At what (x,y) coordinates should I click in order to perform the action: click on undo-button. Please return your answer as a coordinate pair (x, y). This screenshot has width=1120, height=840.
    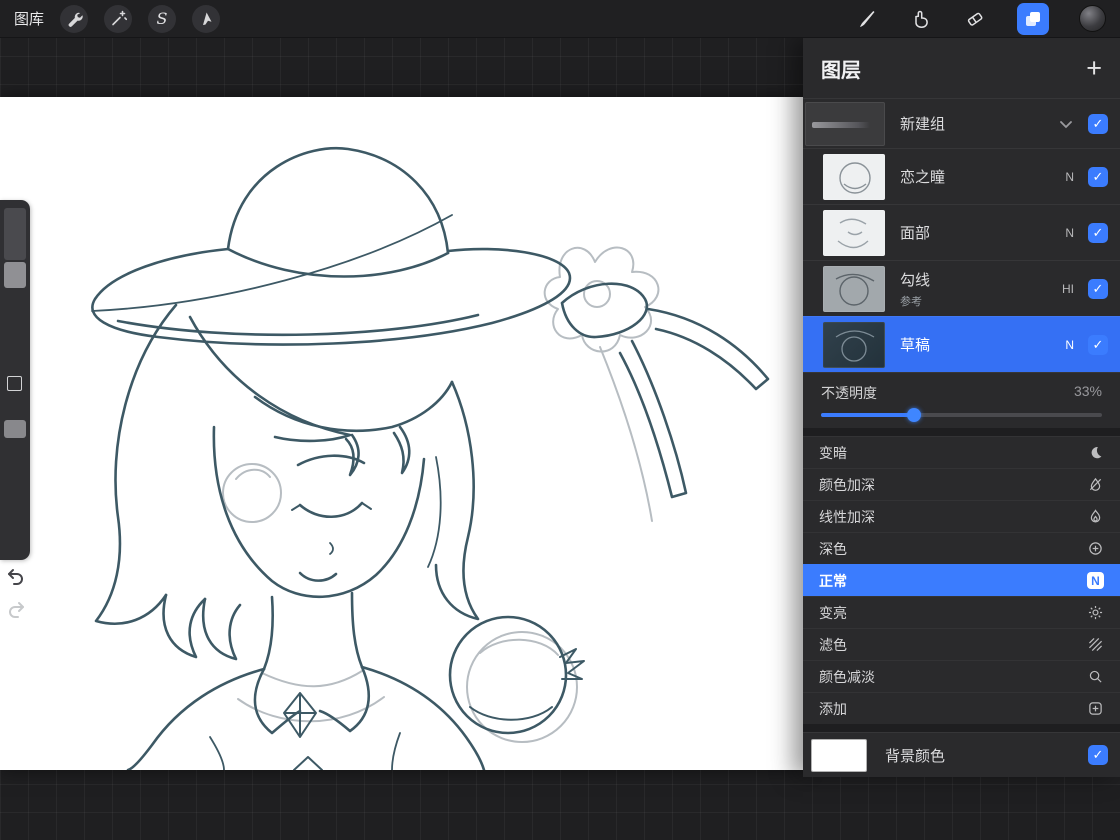
    Looking at the image, I should click on (16, 576).